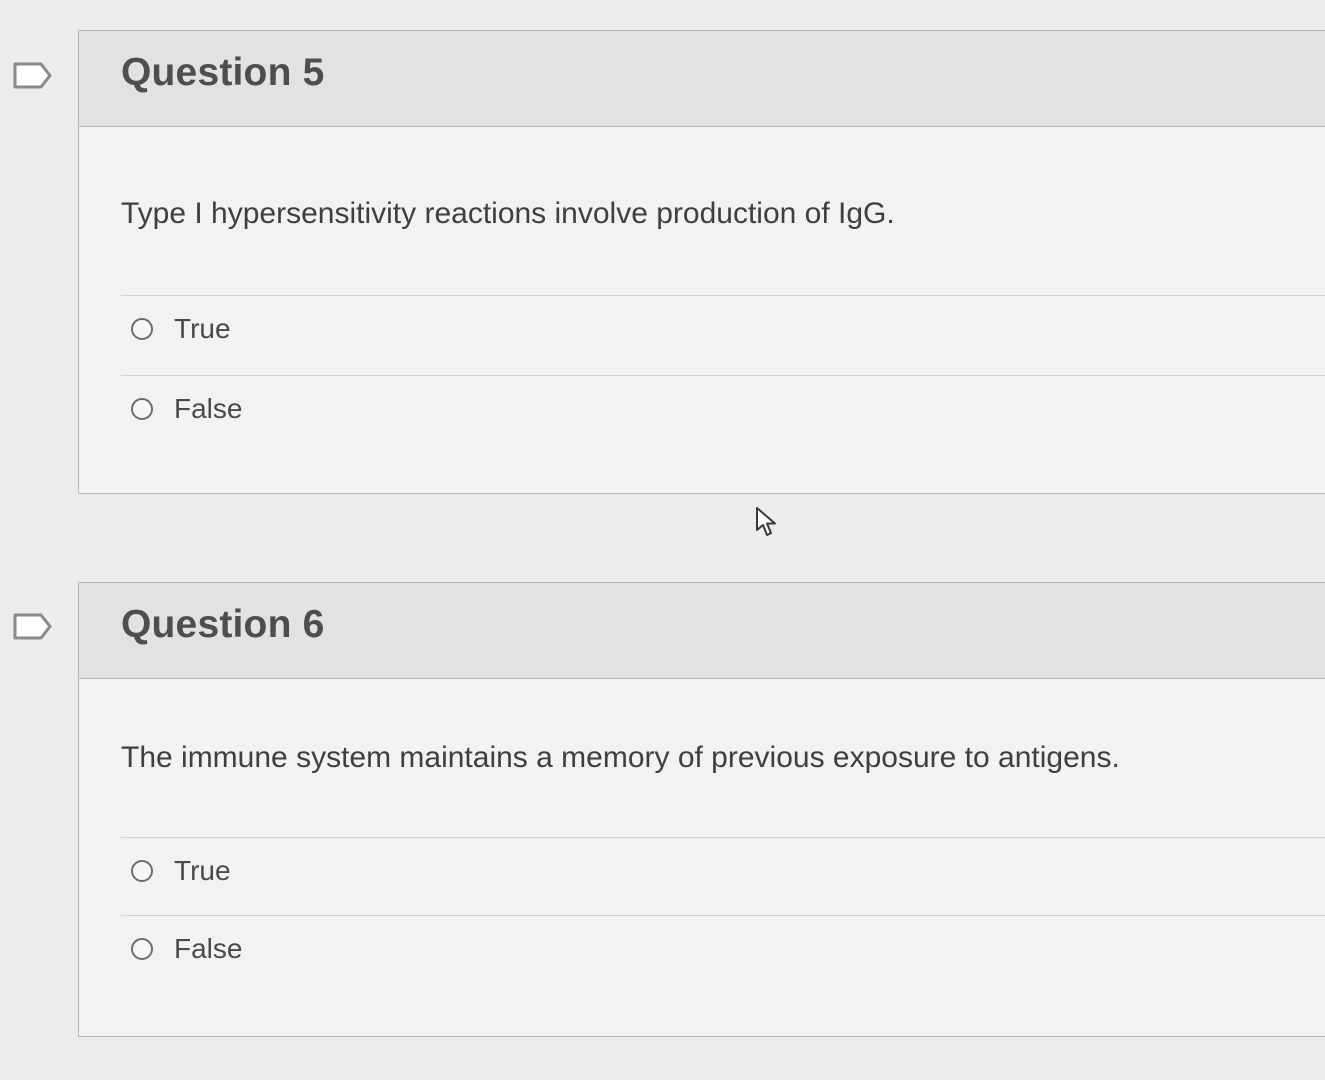 The width and height of the screenshot is (1325, 1080). Describe the element at coordinates (702, 631) in the screenshot. I see `question-header: Question 6` at that location.